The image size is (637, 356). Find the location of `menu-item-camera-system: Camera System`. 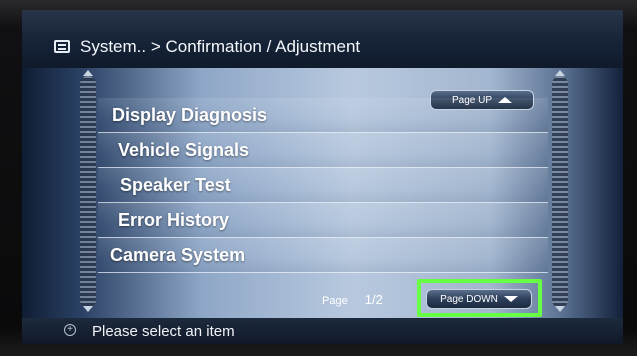

menu-item-camera-system: Camera System is located at coordinates (323, 255).